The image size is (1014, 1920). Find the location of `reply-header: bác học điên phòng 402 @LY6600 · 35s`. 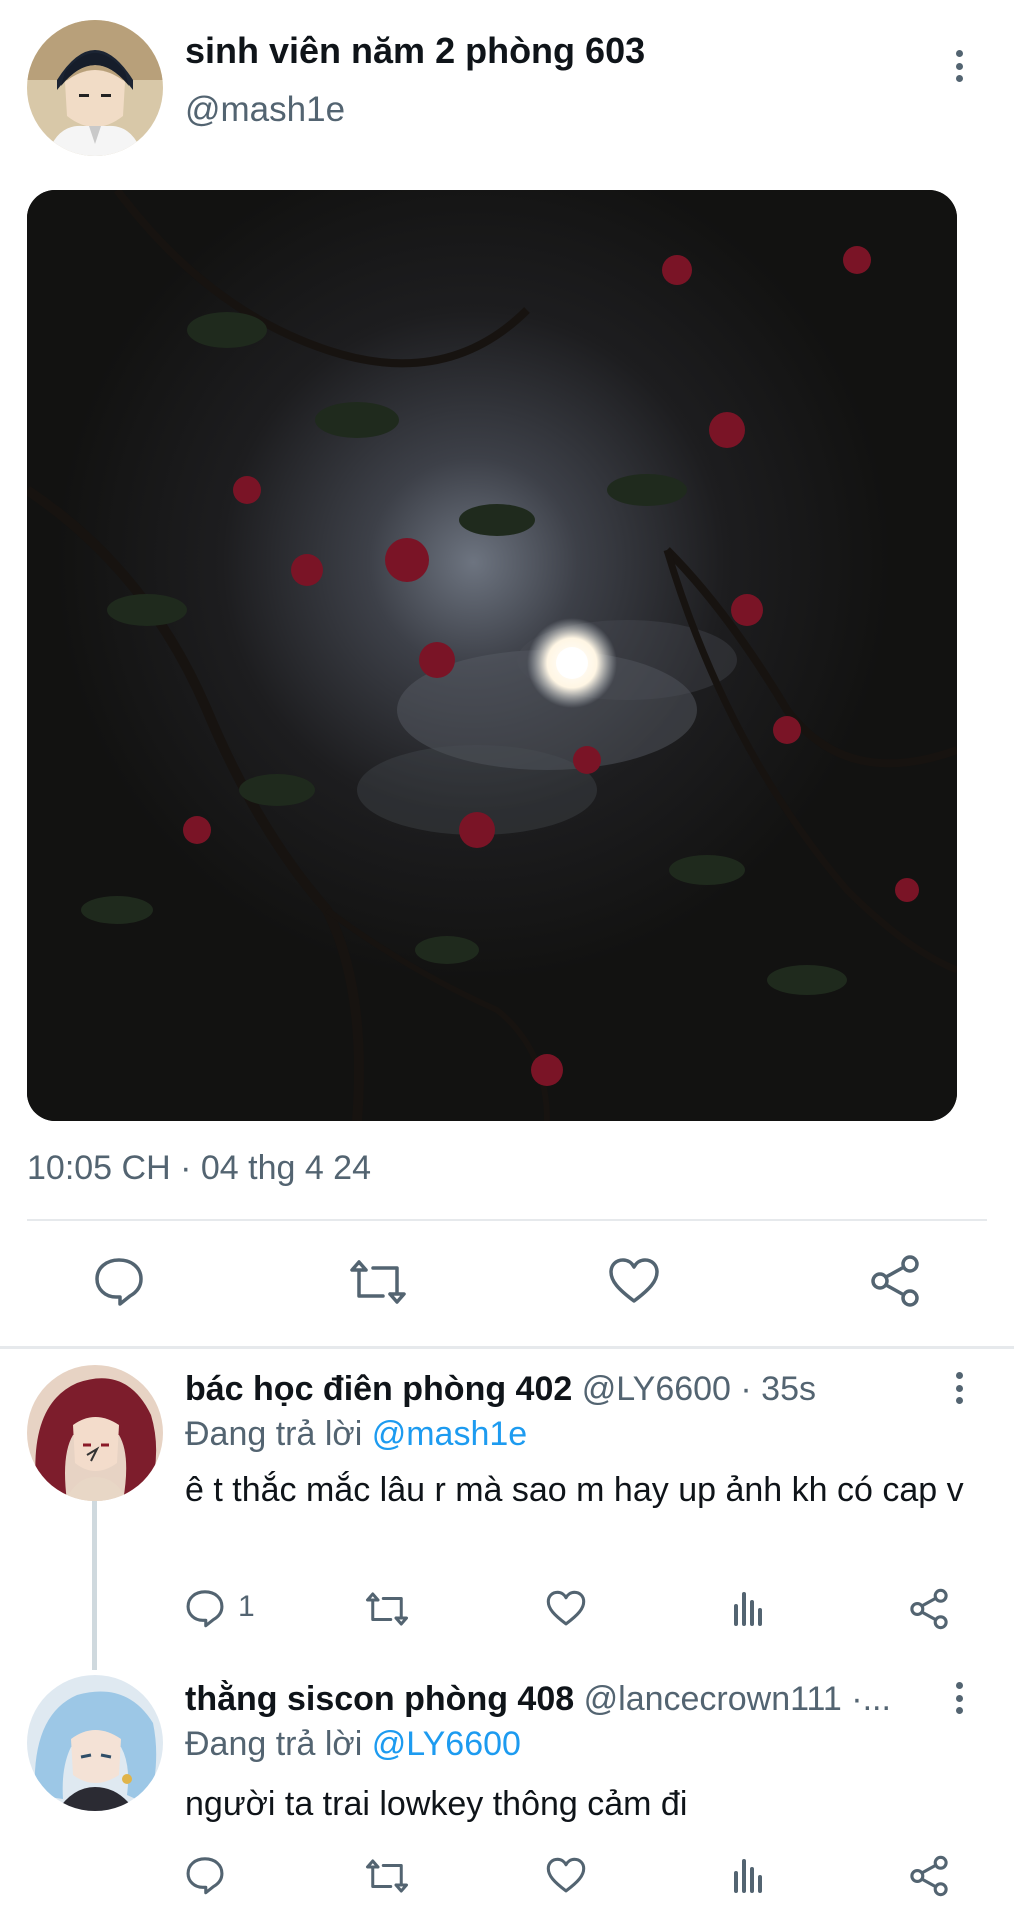

reply-header: bác học điên phòng 402 @LY6600 · 35s is located at coordinates (500, 1389).